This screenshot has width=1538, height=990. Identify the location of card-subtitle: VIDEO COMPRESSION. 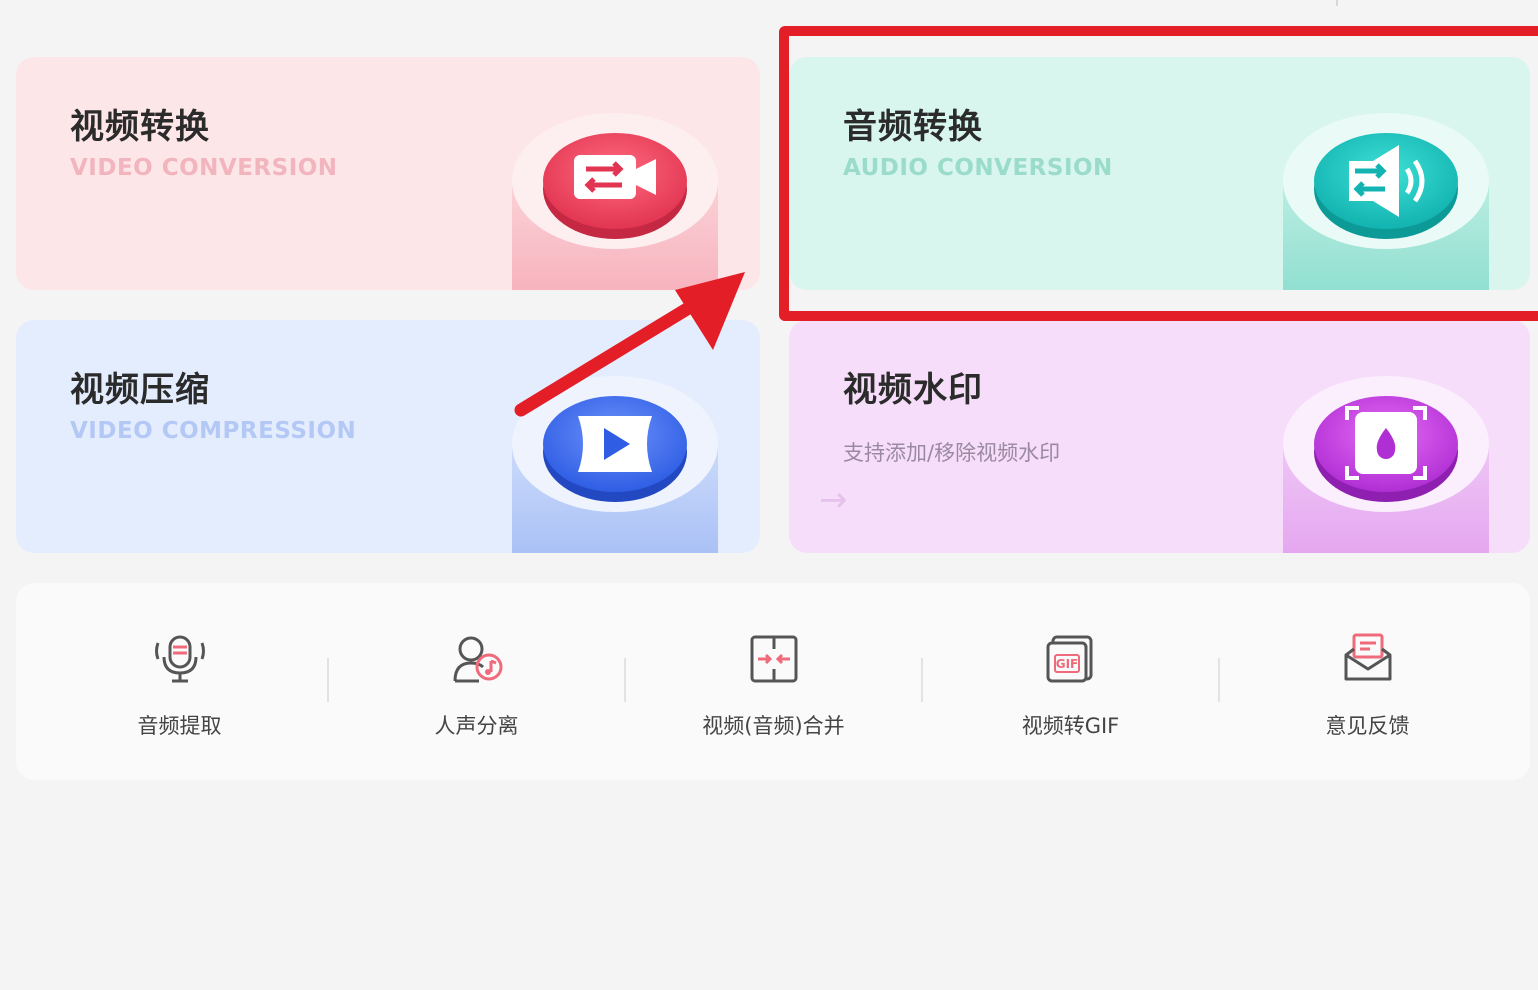
(213, 431).